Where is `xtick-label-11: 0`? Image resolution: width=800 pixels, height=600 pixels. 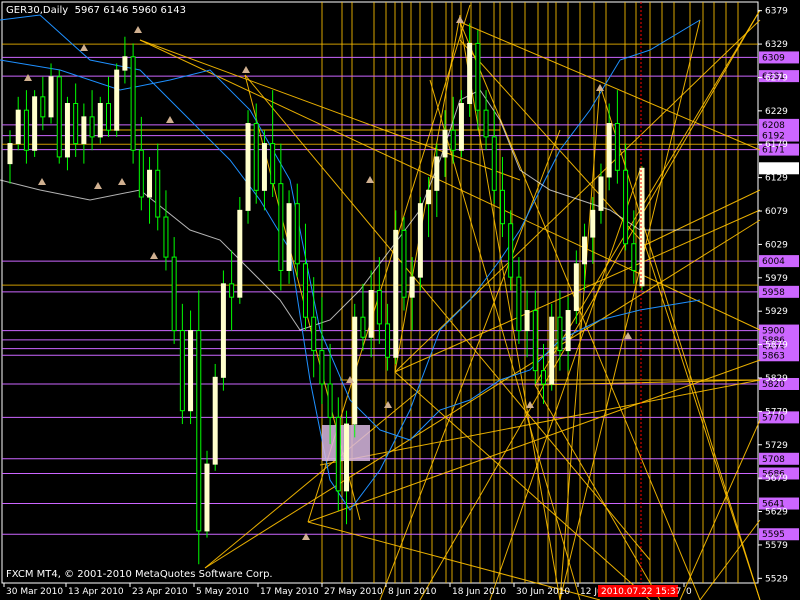
xtick-label-11: 0 is located at coordinates (689, 592).